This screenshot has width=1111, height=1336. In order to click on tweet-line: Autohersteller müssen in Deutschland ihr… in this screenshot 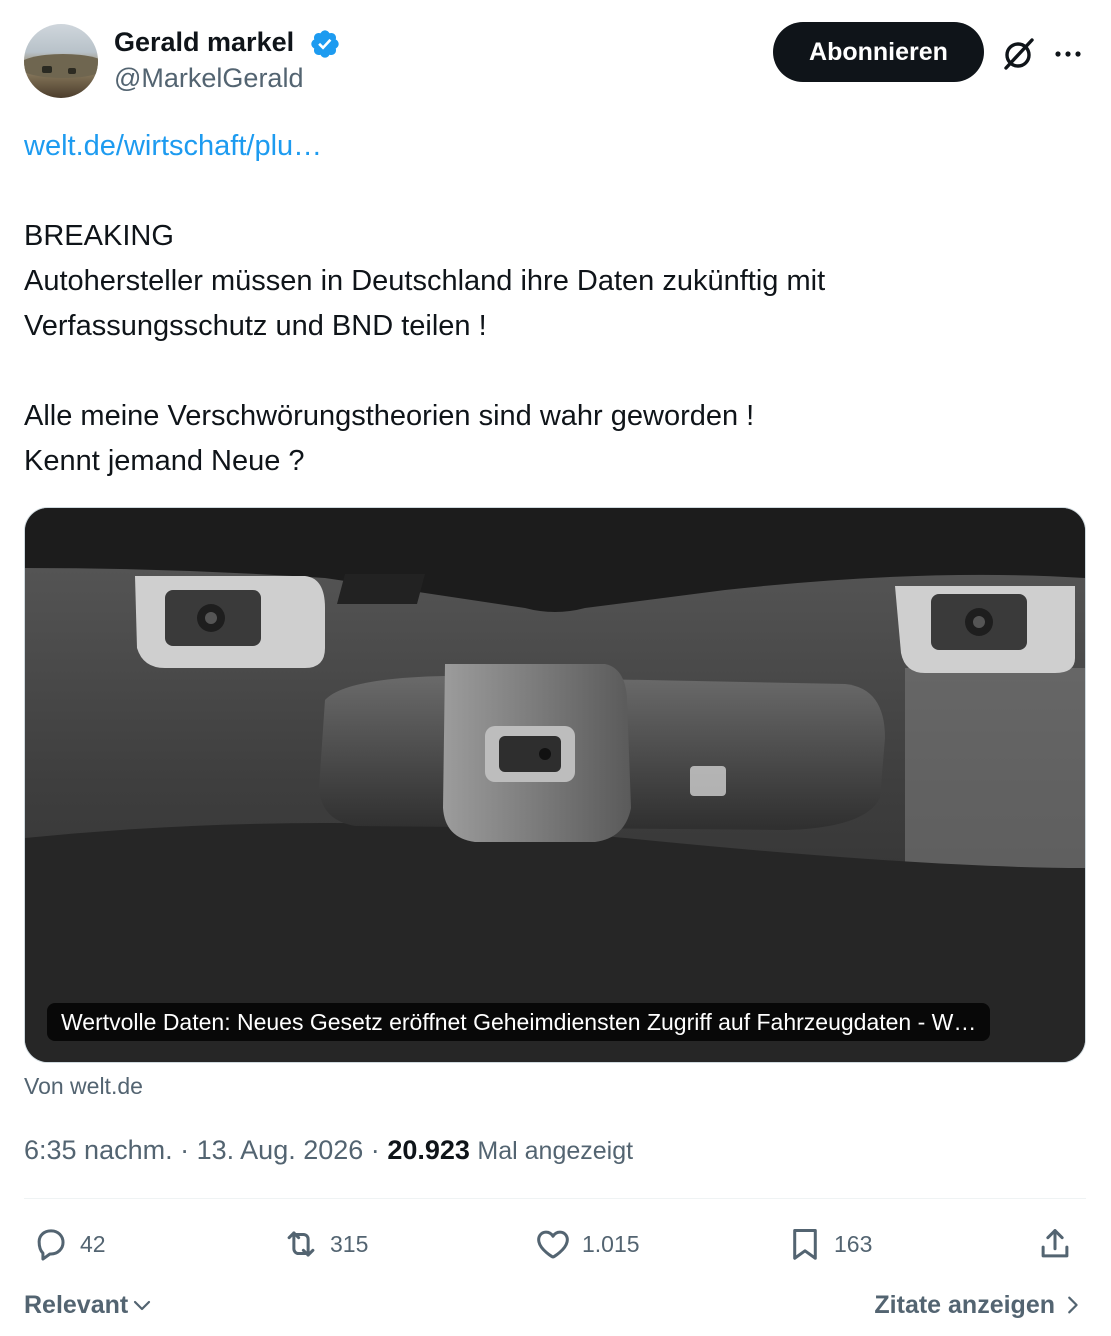, I will do `click(425, 281)`.